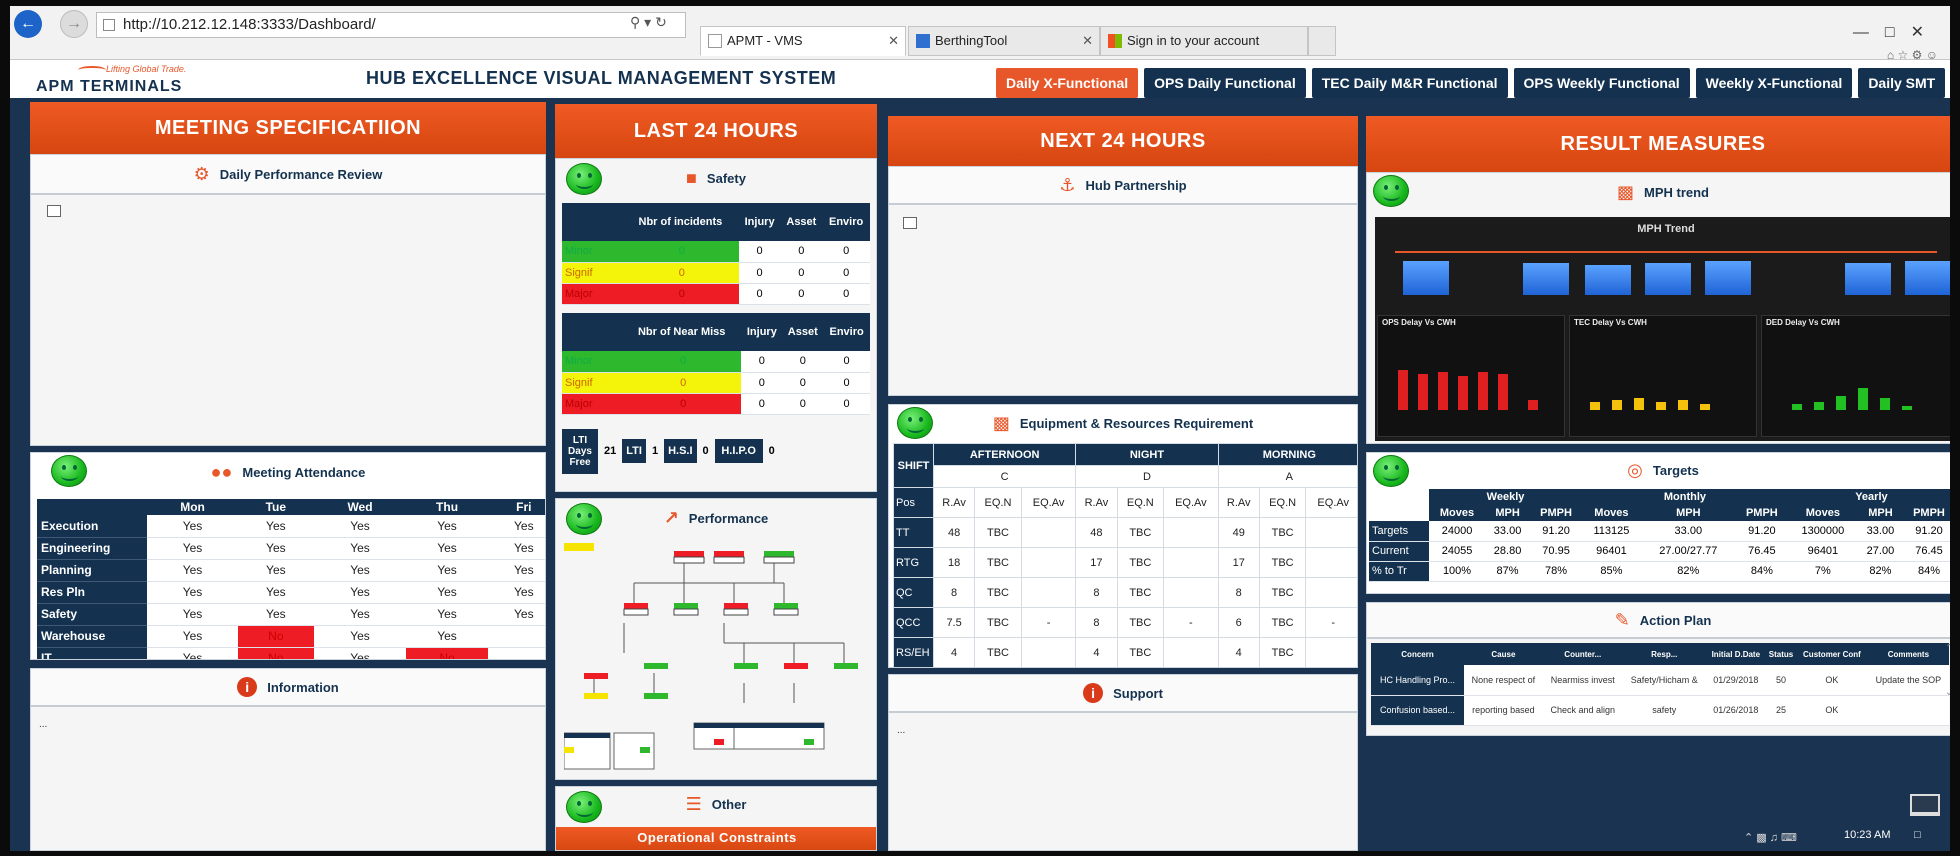 Image resolution: width=1960 pixels, height=856 pixels. I want to click on shift-code: D, so click(1147, 476).